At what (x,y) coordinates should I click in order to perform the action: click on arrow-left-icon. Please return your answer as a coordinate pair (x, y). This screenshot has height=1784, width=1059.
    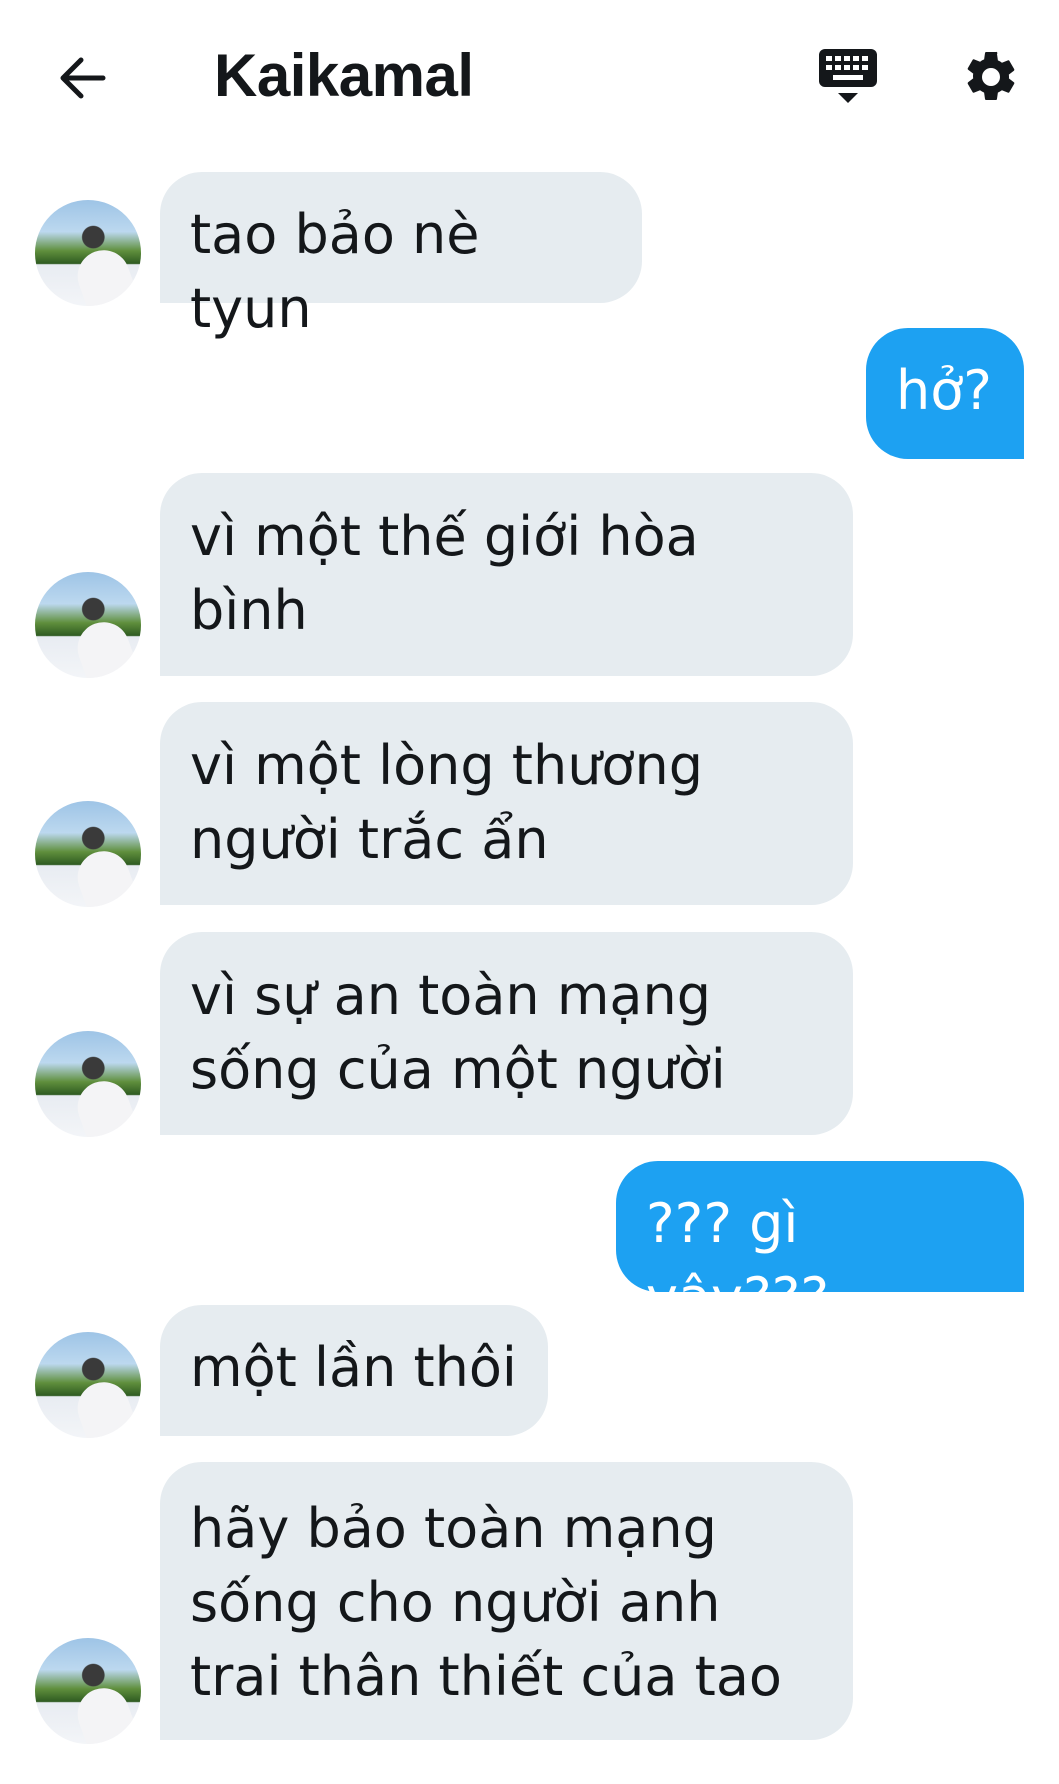
    Looking at the image, I should click on (83, 78).